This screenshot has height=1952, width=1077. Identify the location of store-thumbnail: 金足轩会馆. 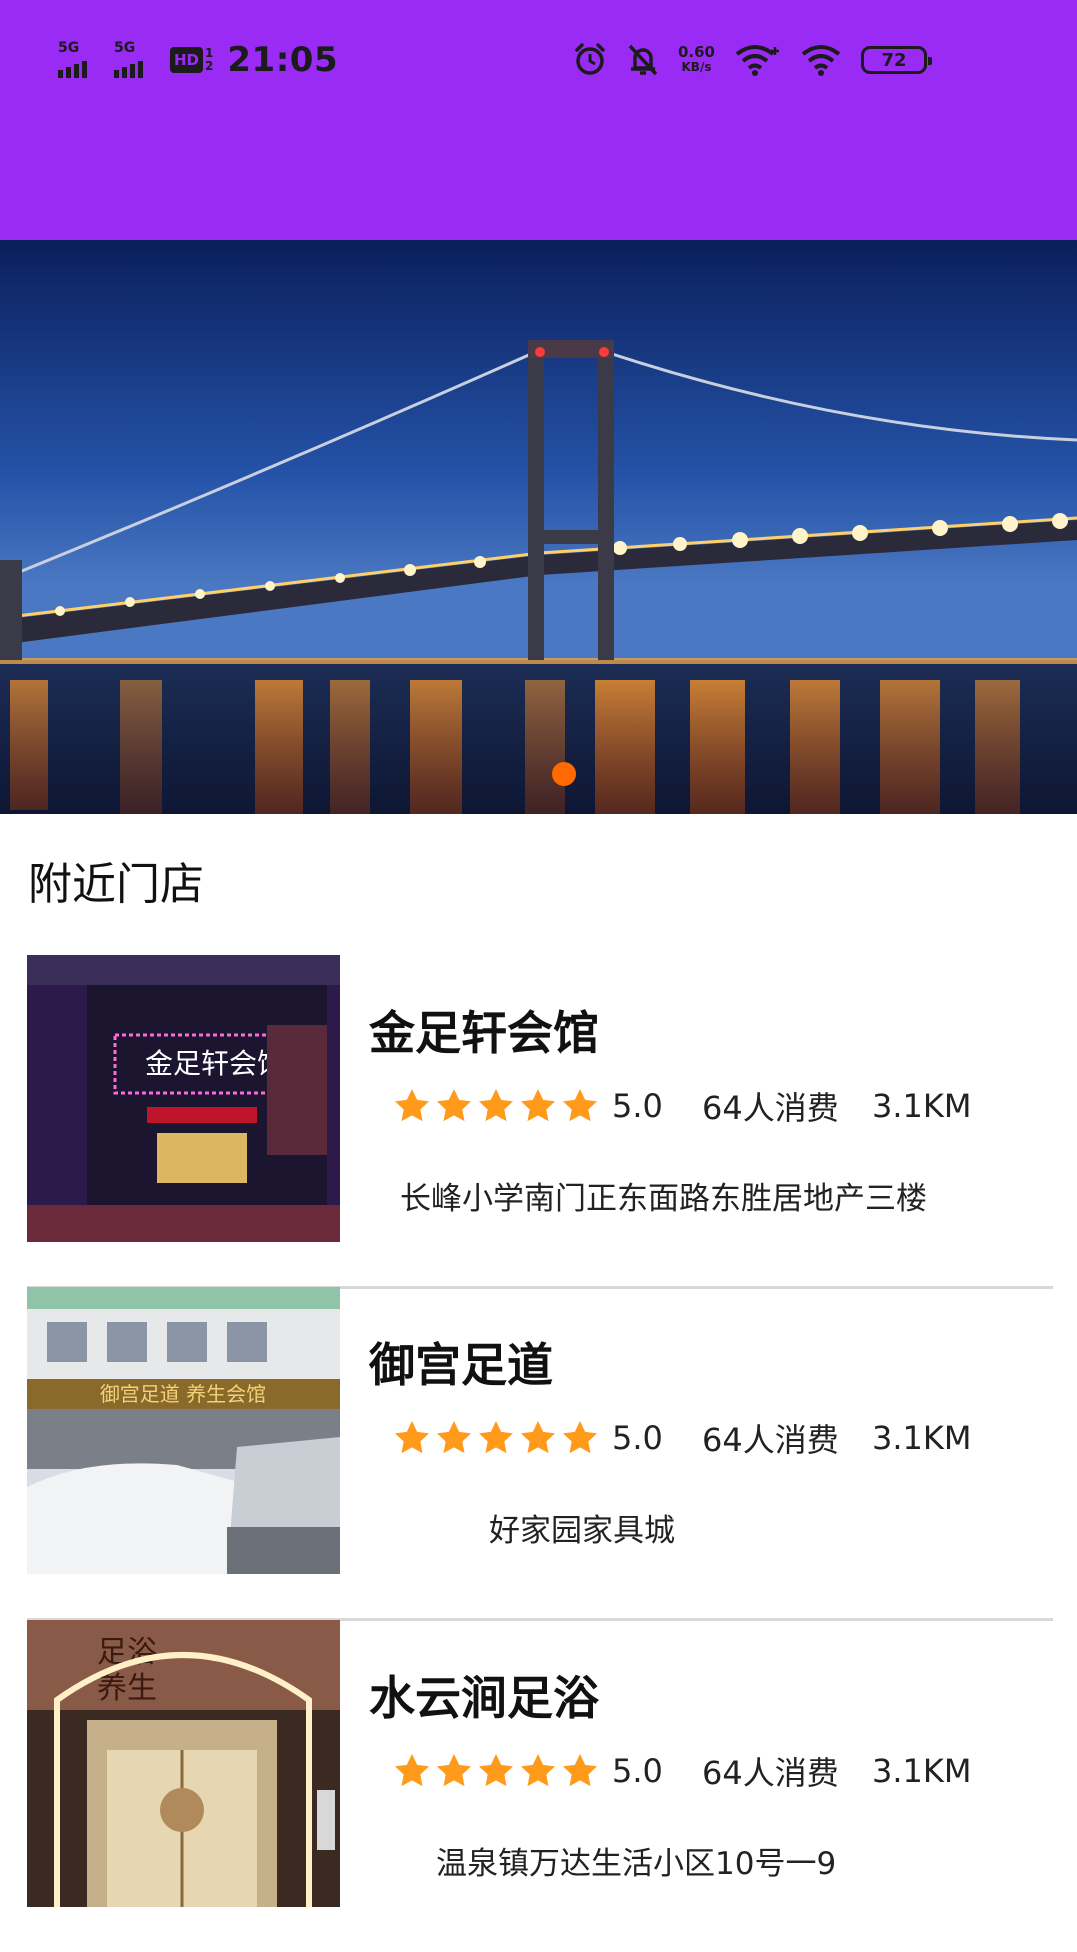
(183, 1098).